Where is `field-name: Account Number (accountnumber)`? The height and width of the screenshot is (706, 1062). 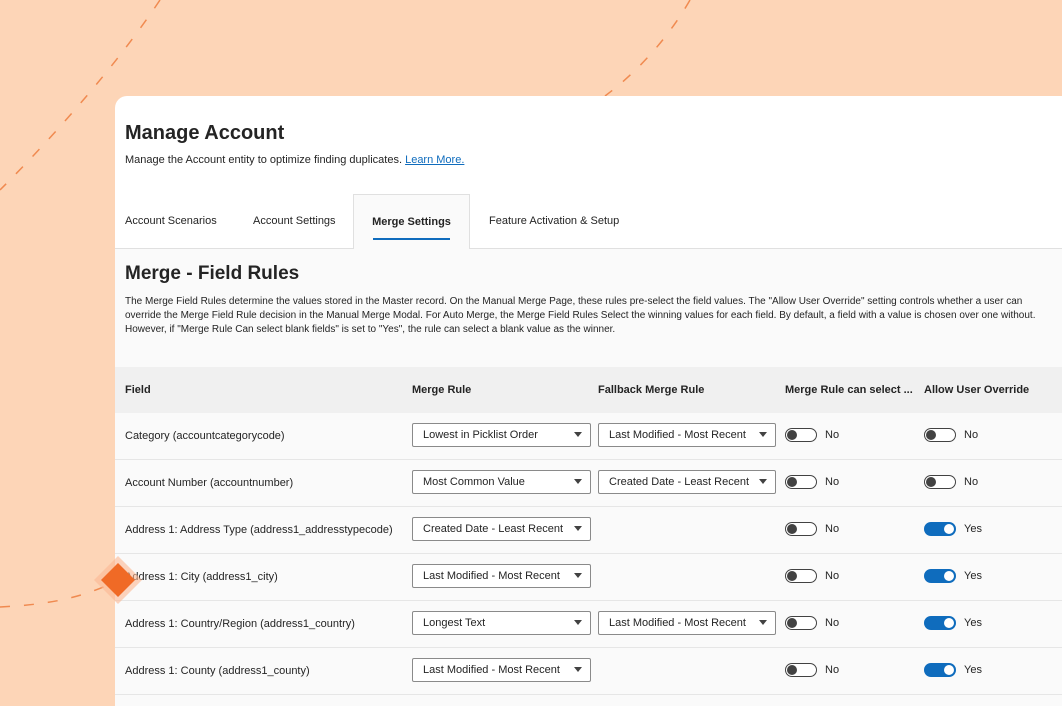
field-name: Account Number (accountnumber) is located at coordinates (209, 483).